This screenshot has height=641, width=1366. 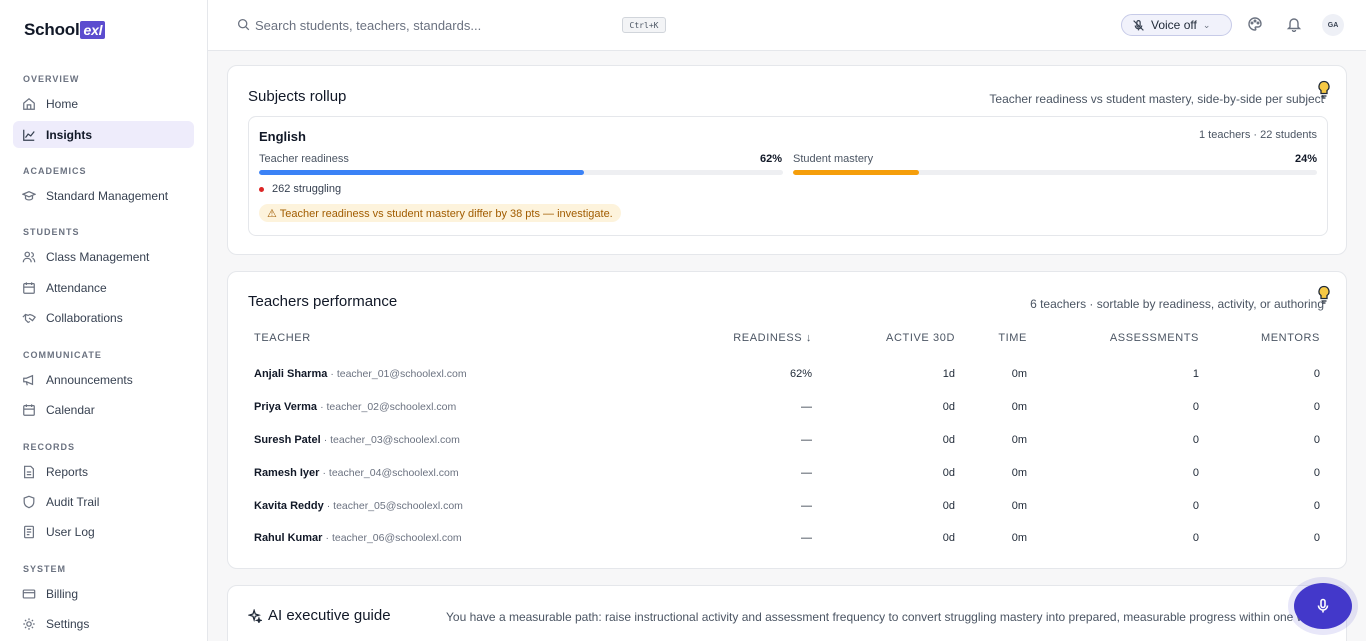 I want to click on teacher-name: Suresh Patel, so click(x=287, y=440).